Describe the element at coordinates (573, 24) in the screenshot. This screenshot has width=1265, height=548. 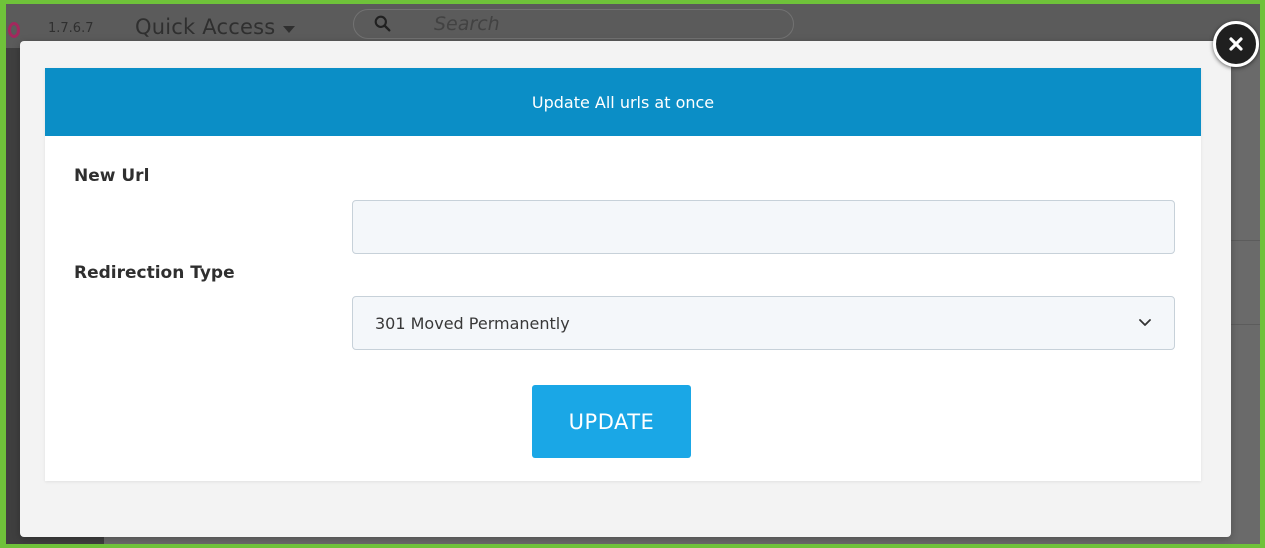
I see `search-box: Search` at that location.